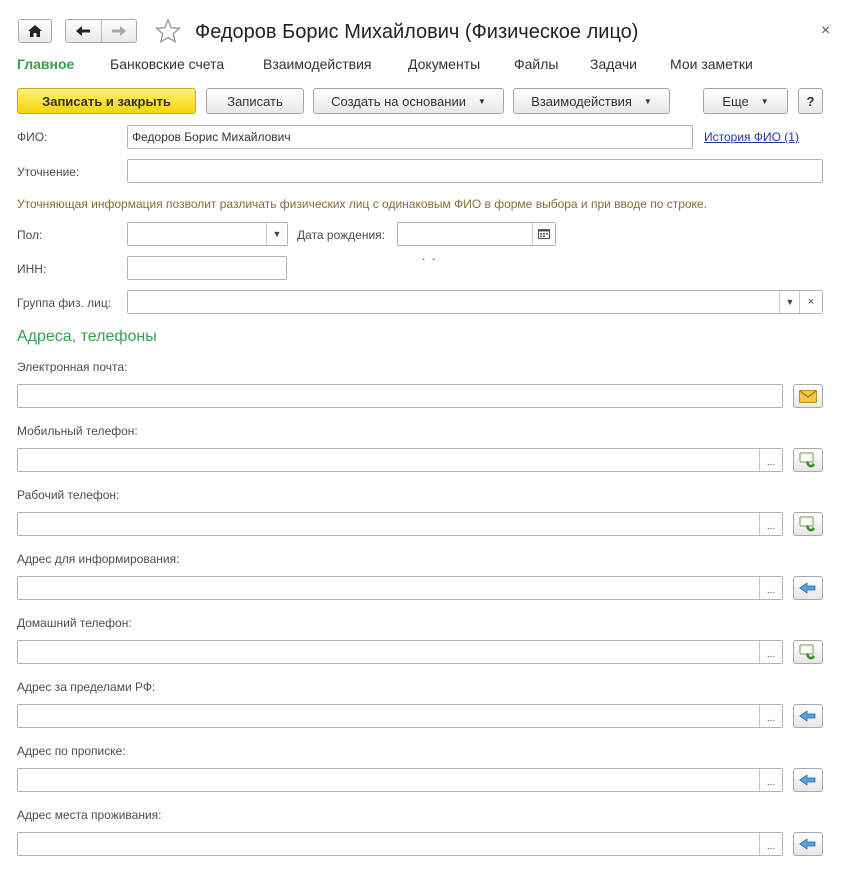  Describe the element at coordinates (64, 303) in the screenshot. I see `group-label: Группа физ. лиц:` at that location.